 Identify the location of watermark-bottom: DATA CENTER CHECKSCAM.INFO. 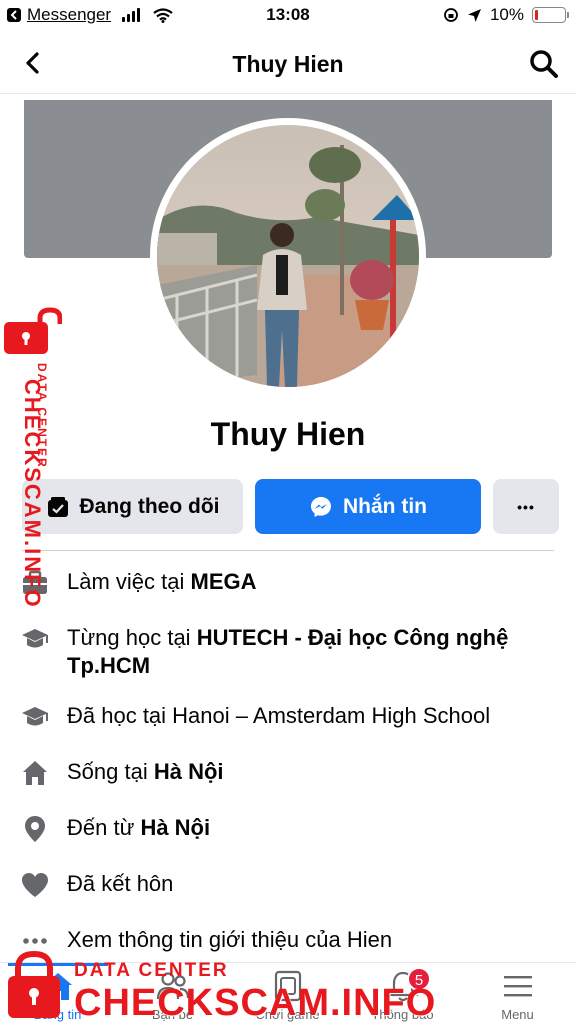
(220, 986).